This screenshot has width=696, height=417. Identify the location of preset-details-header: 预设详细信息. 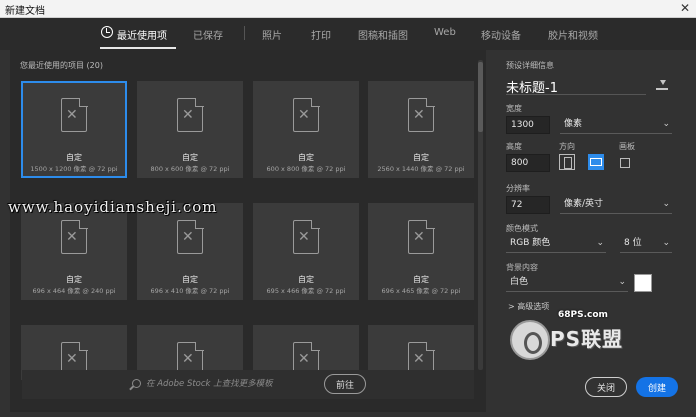
(530, 65).